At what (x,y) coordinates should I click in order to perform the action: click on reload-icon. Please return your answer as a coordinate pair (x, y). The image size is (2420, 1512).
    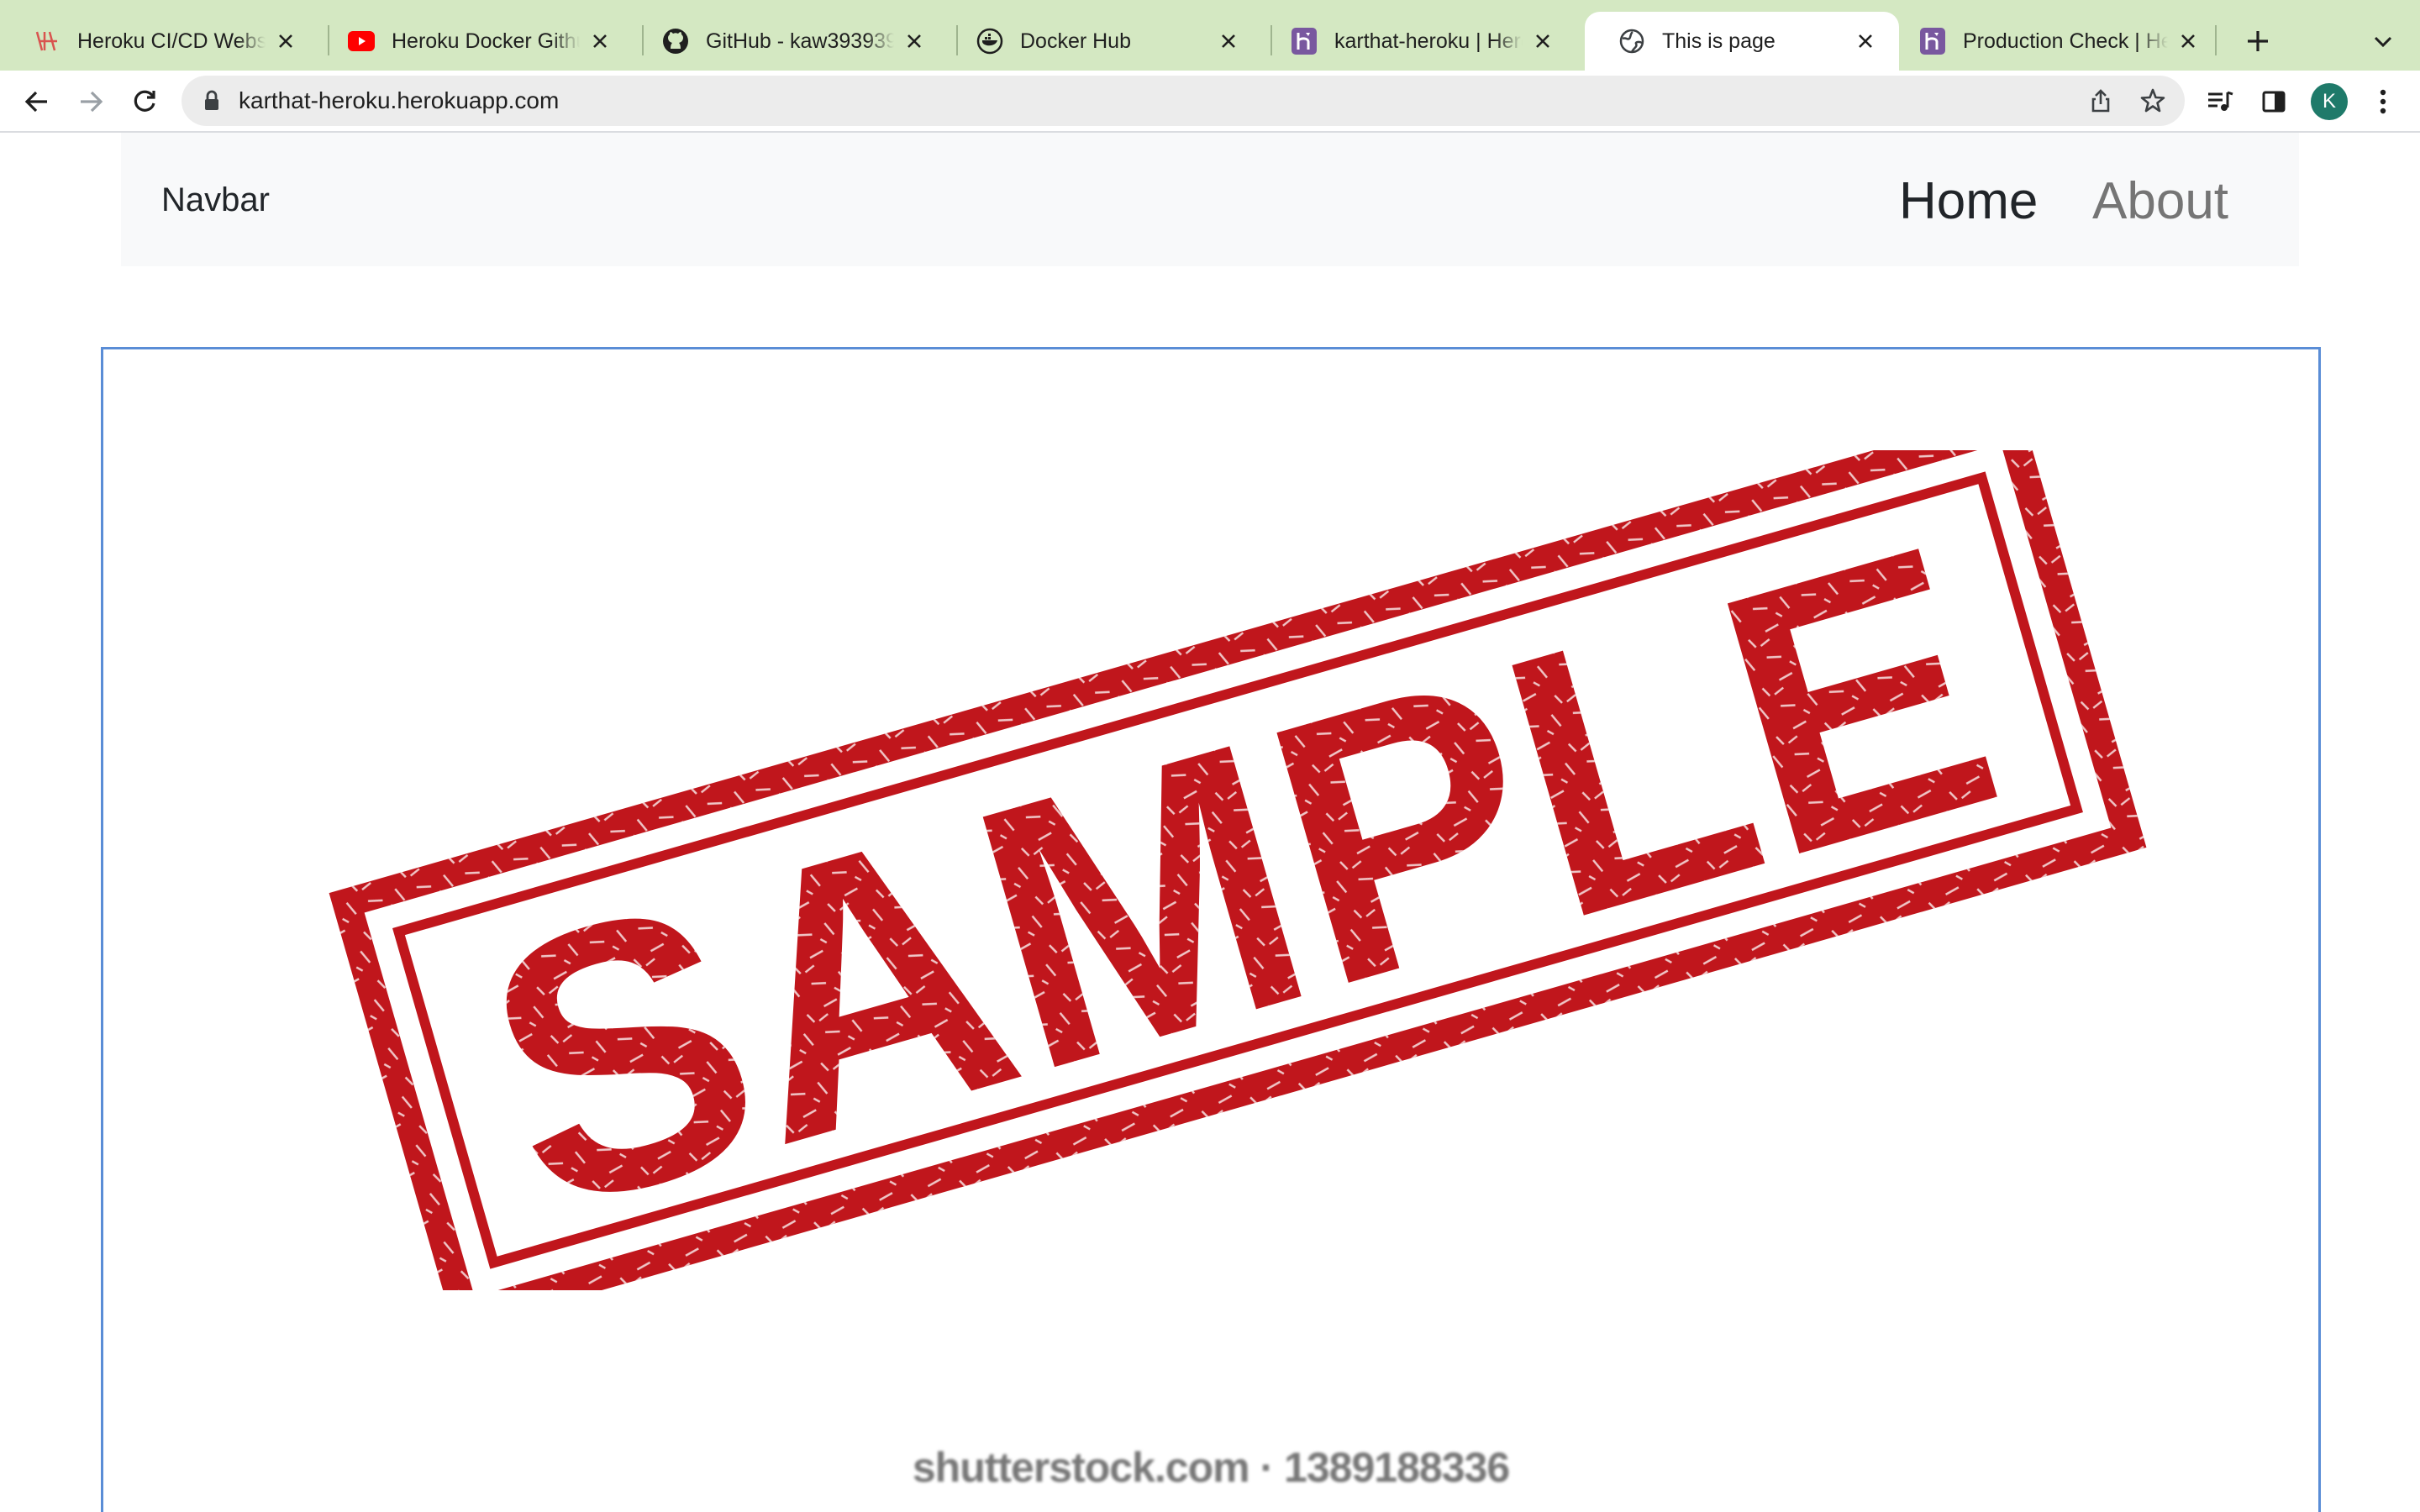
    Looking at the image, I should click on (144, 101).